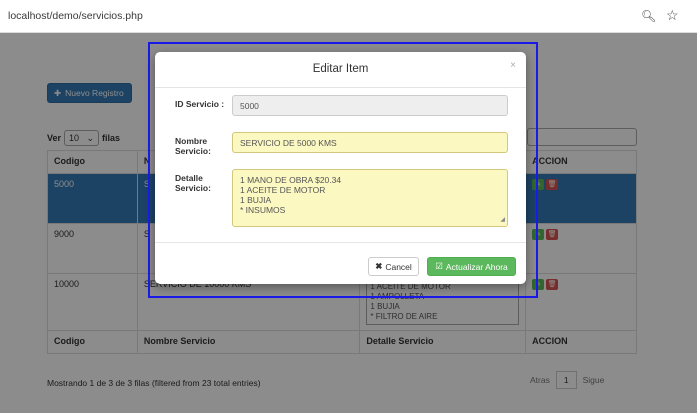 This screenshot has height=413, width=697. What do you see at coordinates (200, 104) in the screenshot?
I see `id-label: ID Servicio :` at bounding box center [200, 104].